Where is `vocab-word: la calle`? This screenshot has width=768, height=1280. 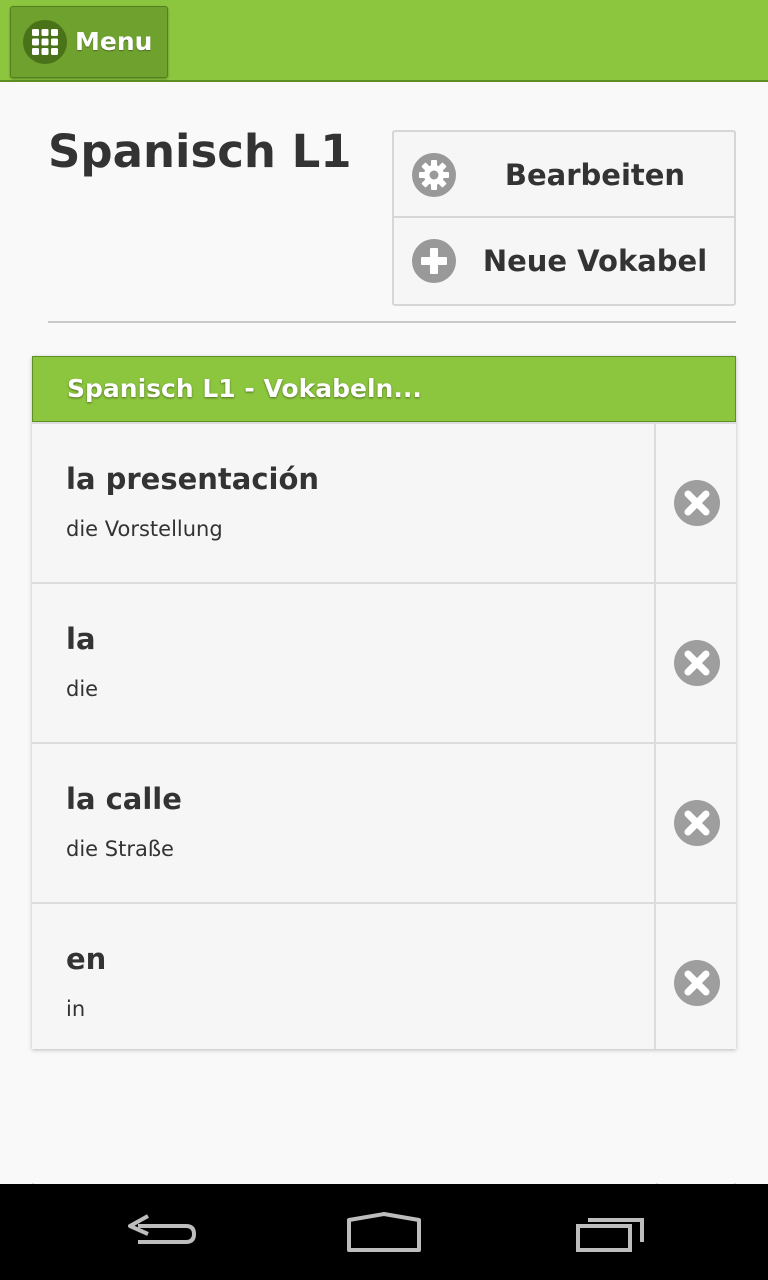 vocab-word: la calle is located at coordinates (124, 799).